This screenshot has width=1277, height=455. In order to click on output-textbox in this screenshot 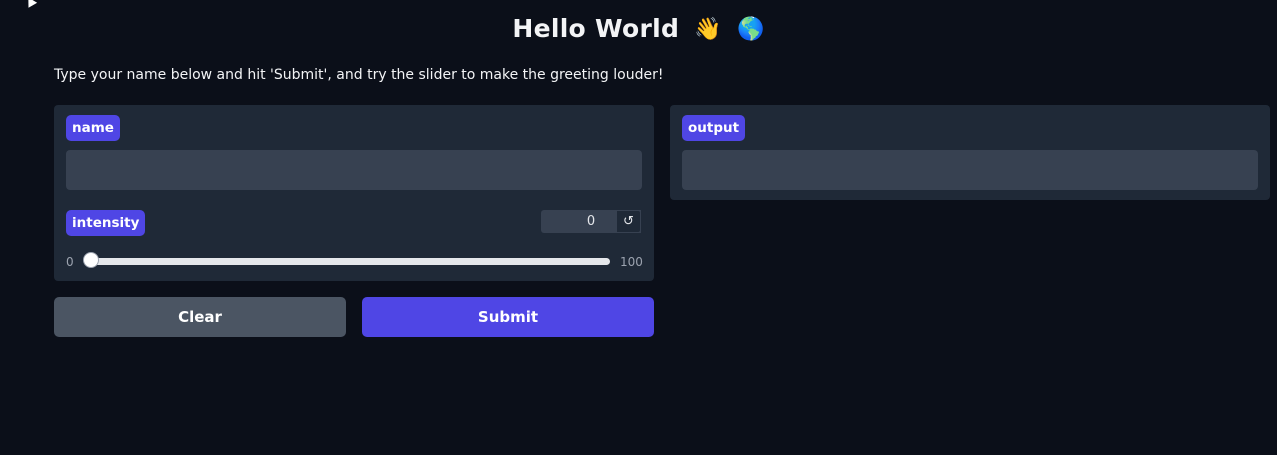, I will do `click(970, 170)`.